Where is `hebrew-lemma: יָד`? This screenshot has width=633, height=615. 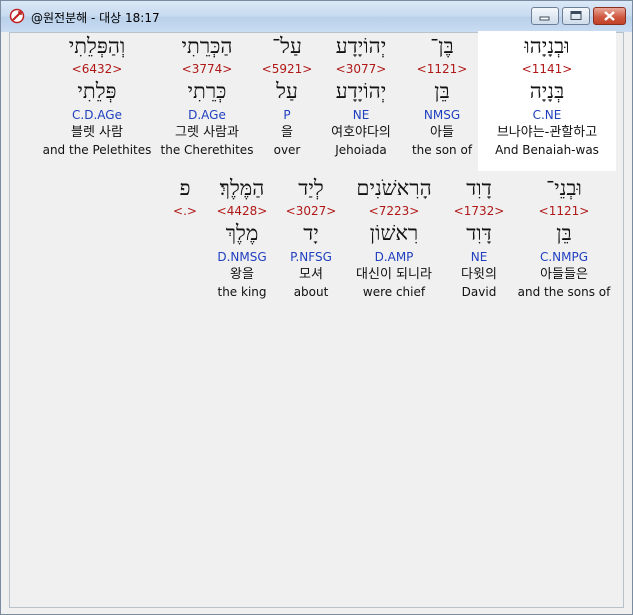 hebrew-lemma: יָד is located at coordinates (311, 233).